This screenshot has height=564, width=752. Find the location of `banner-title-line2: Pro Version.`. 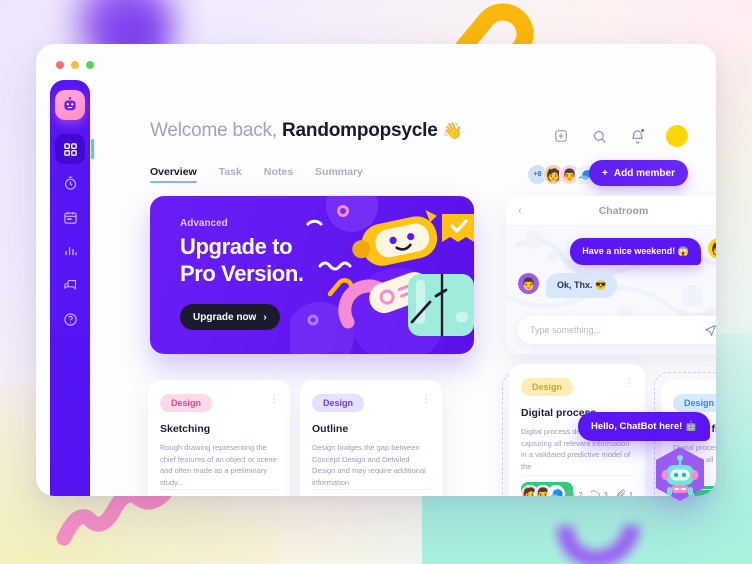

banner-title-line2: Pro Version. is located at coordinates (242, 273).